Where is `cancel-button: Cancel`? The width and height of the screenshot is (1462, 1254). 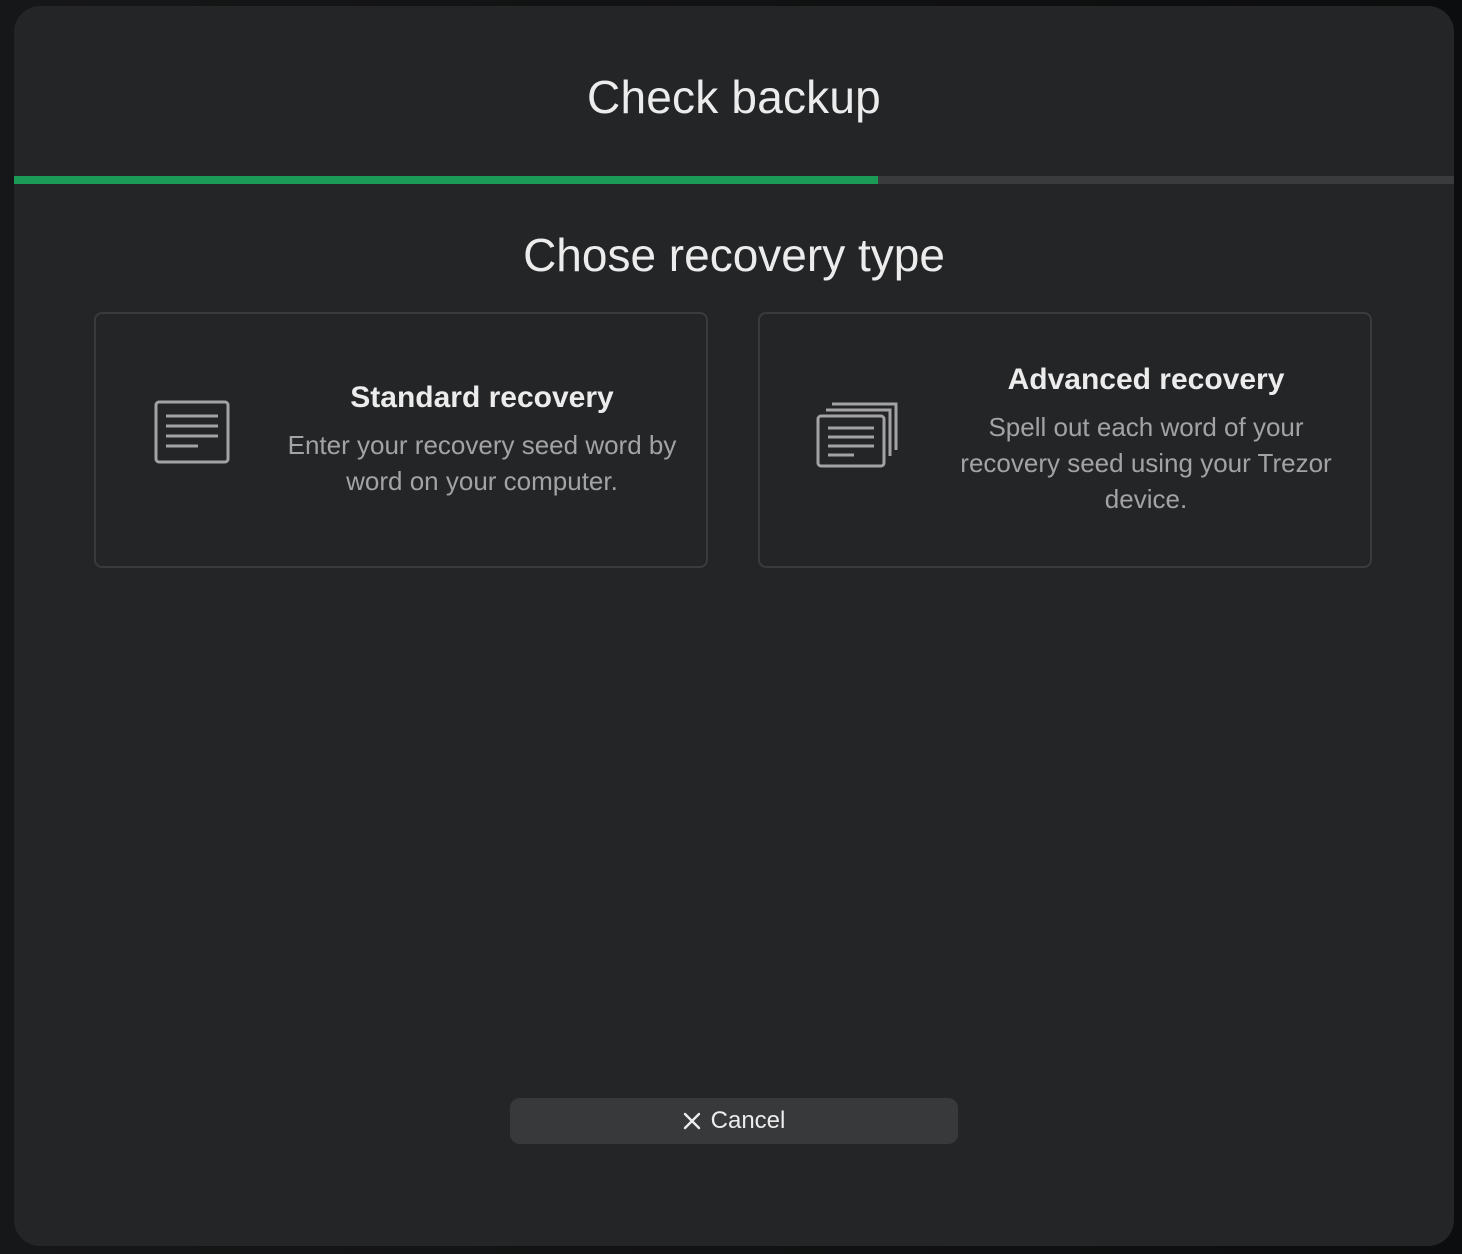
cancel-button: Cancel is located at coordinates (734, 1121).